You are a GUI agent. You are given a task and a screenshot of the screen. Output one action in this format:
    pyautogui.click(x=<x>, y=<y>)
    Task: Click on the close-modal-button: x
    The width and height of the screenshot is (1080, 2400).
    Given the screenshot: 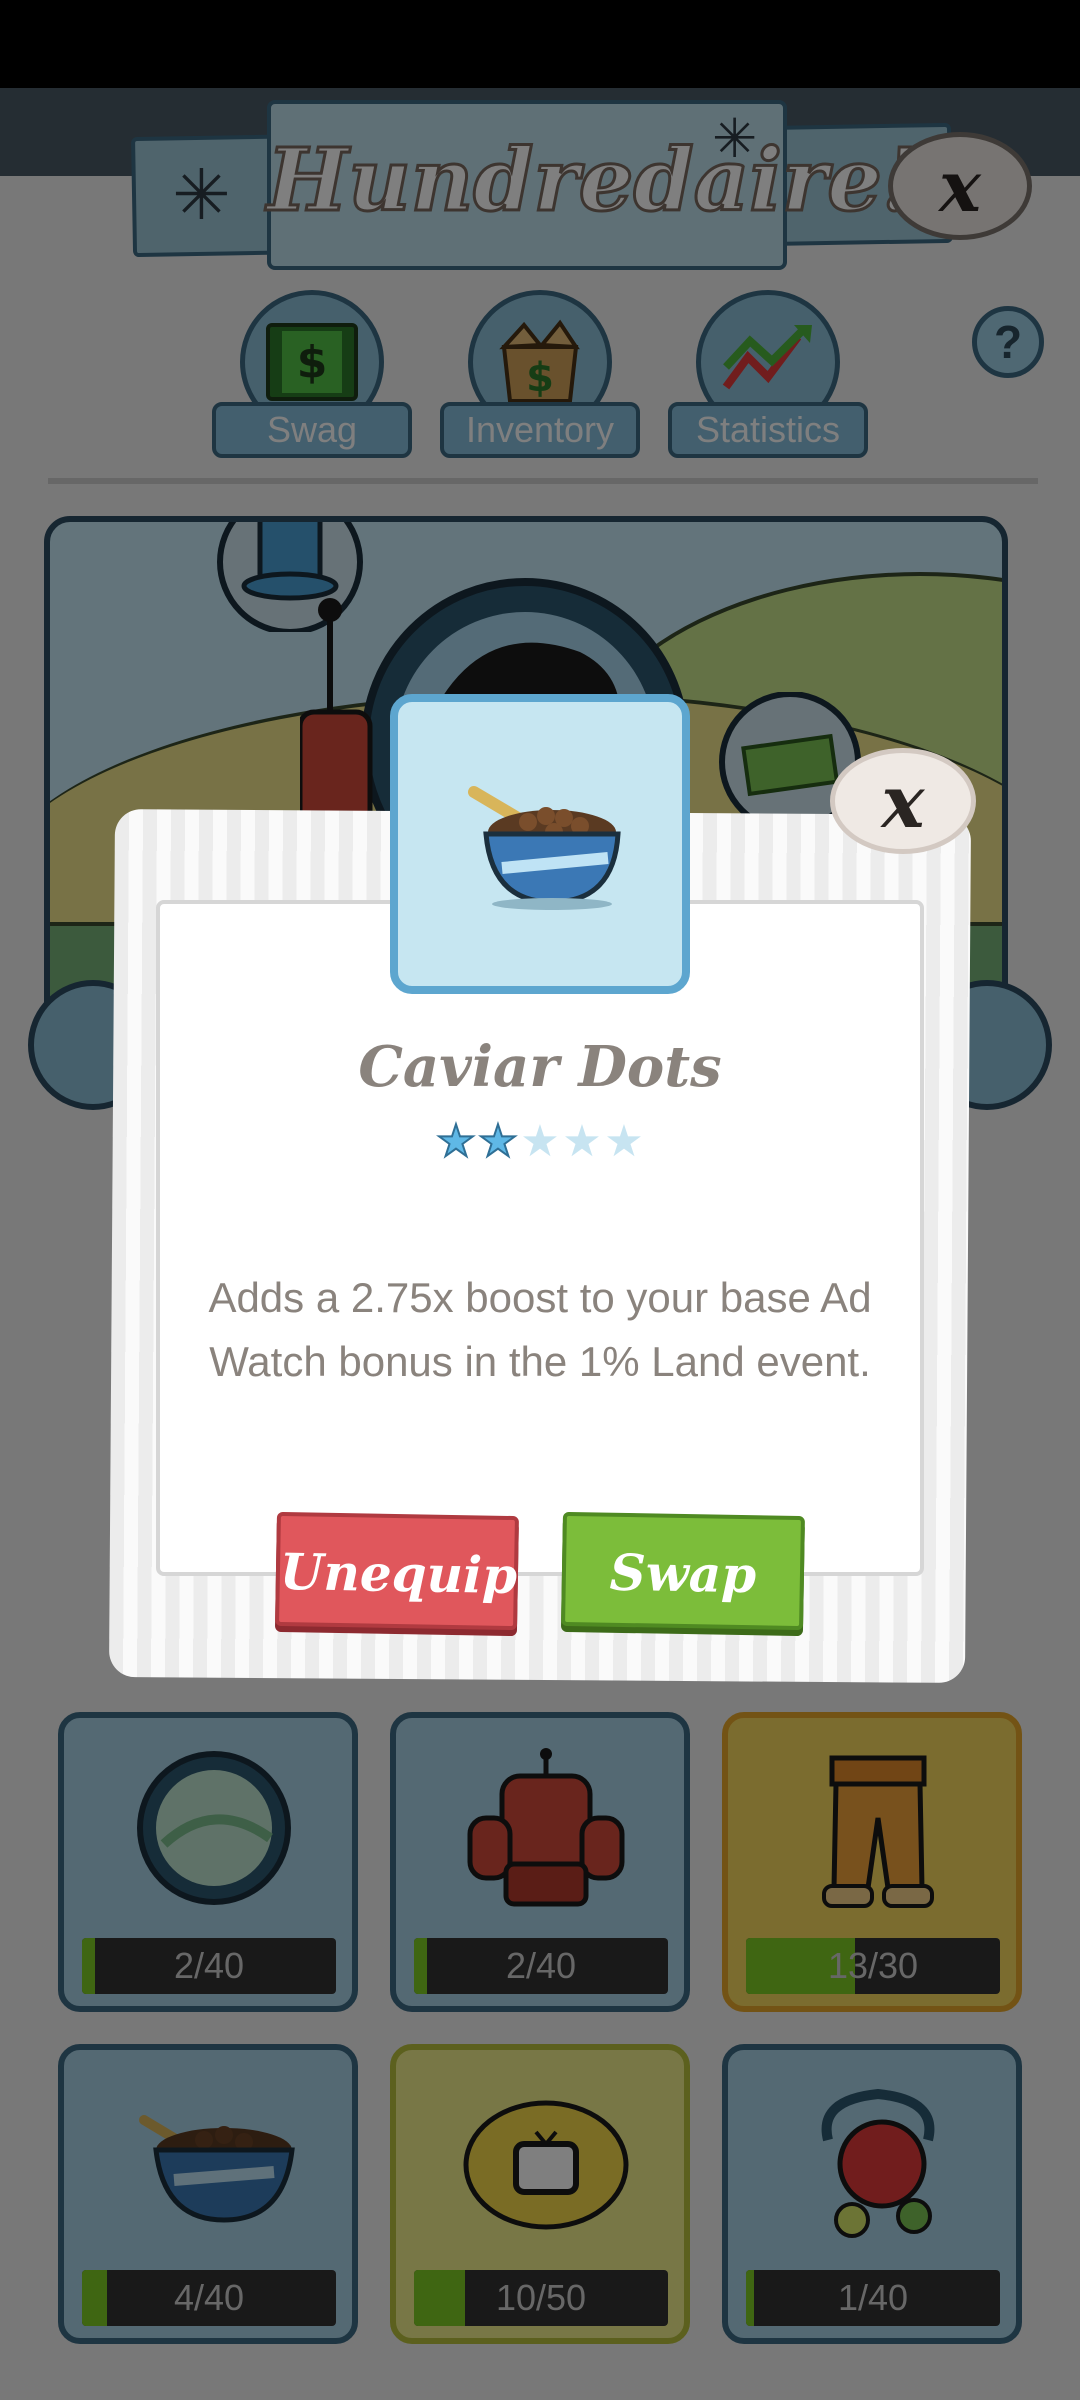 What is the action you would take?
    pyautogui.click(x=903, y=801)
    